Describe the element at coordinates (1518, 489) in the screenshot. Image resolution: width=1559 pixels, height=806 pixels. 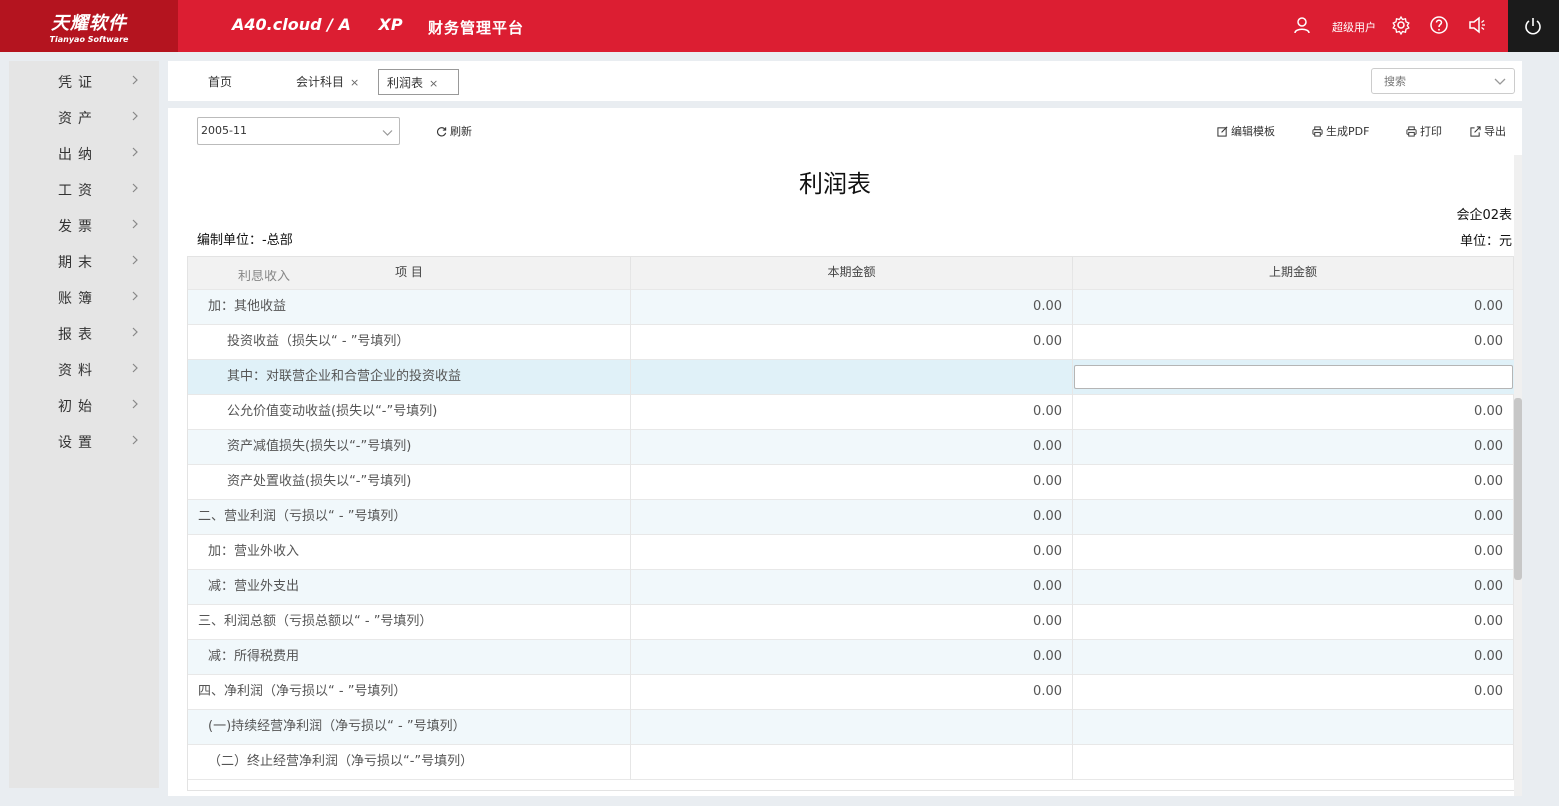
I see `scrollbar-thumb` at that location.